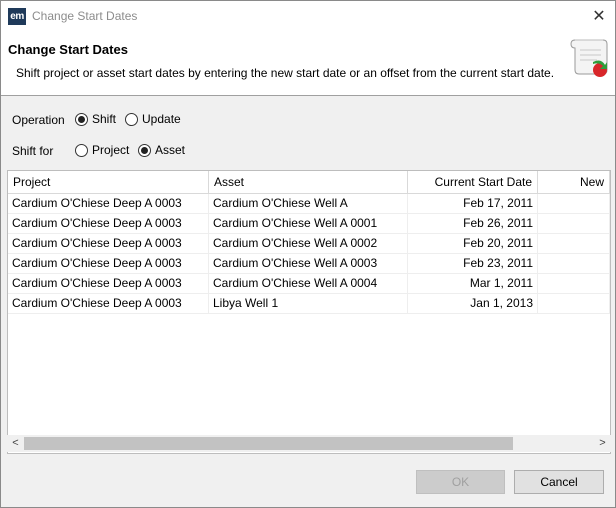  I want to click on operation-update-radio: Update, so click(153, 119).